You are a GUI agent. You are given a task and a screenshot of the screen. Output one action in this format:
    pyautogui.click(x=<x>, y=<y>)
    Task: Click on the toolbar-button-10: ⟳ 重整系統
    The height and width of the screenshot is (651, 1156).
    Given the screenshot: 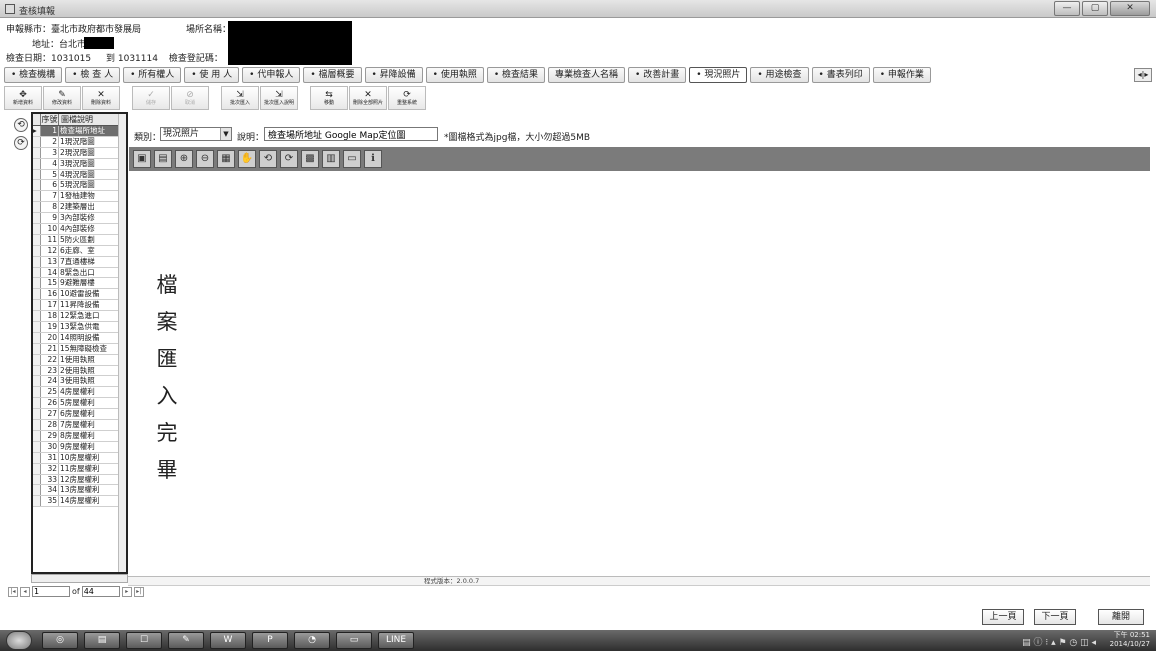 What is the action you would take?
    pyautogui.click(x=407, y=98)
    